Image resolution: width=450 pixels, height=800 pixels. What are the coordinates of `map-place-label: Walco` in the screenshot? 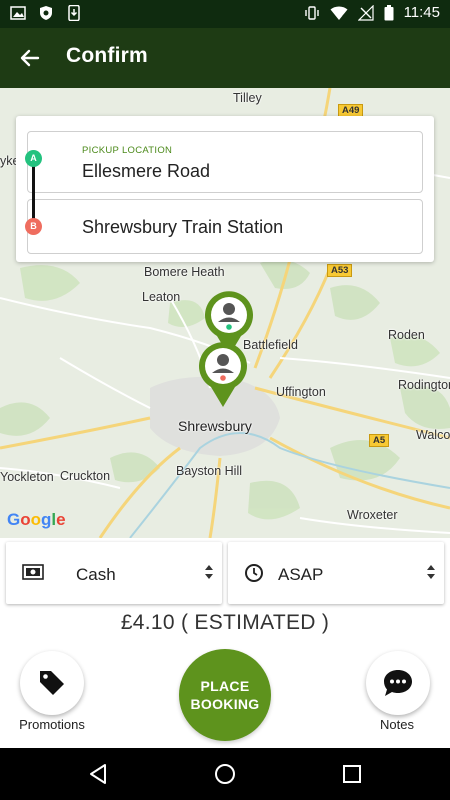 It's located at (433, 435).